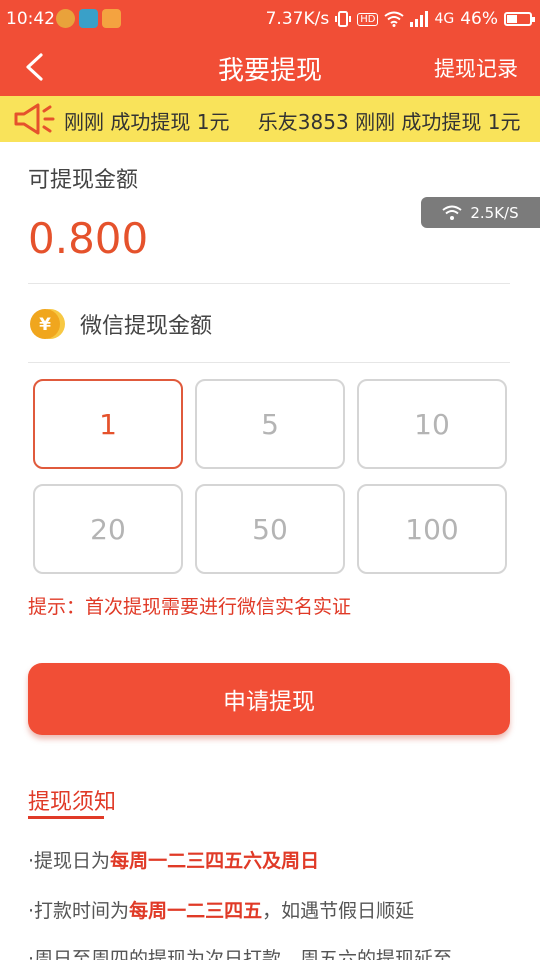 The width and height of the screenshot is (540, 960). Describe the element at coordinates (343, 19) in the screenshot. I see `vibrate-icon` at that location.